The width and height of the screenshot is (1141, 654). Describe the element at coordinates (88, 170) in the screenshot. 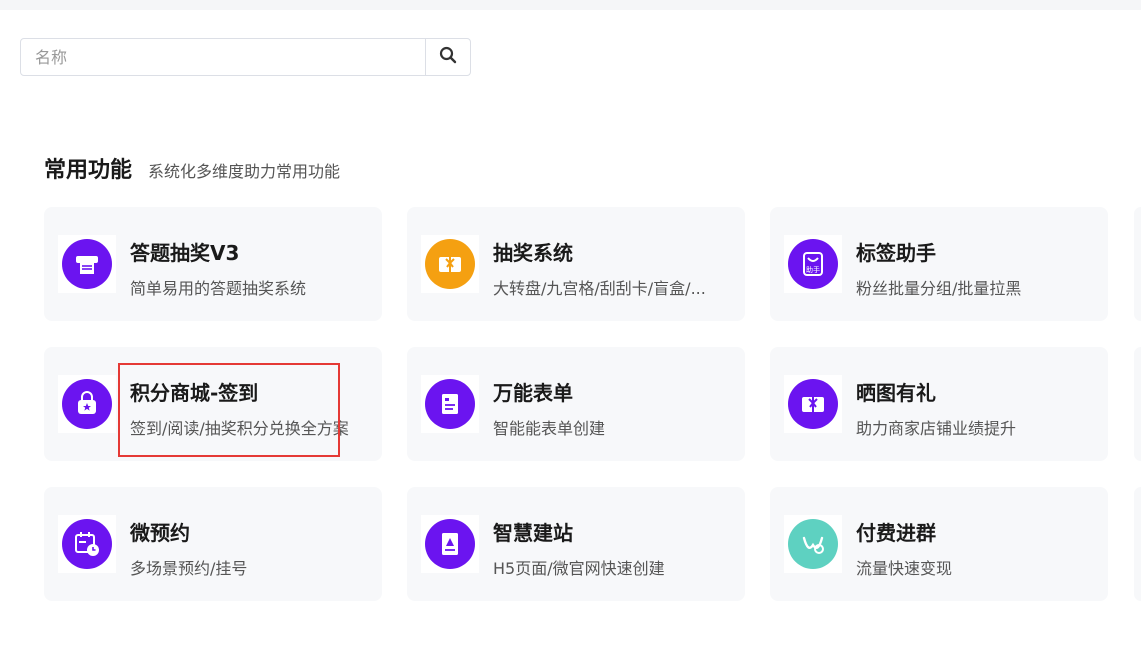

I see `section-title: 常用功能` at that location.